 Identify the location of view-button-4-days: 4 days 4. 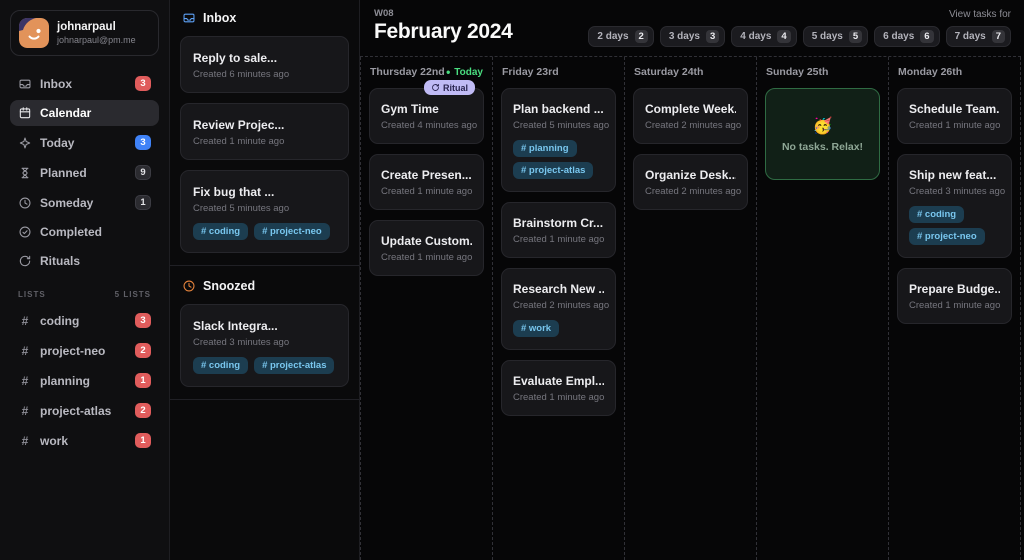
(764, 36).